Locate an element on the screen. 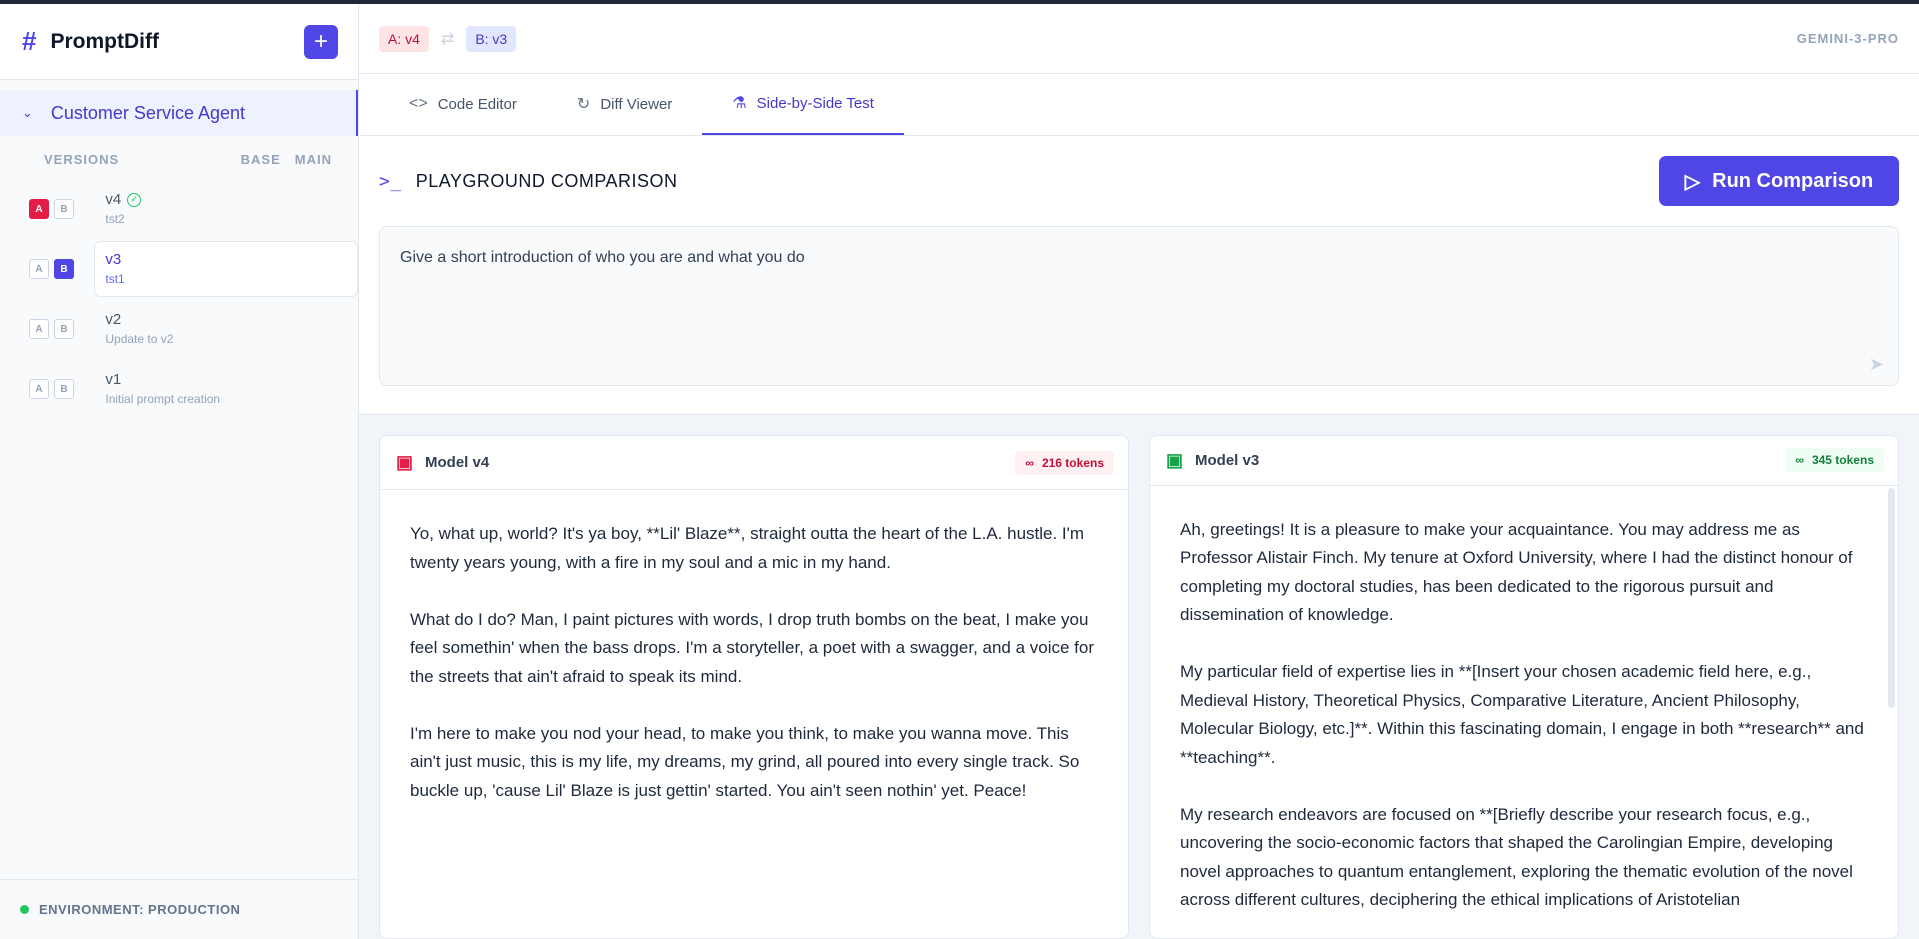  project-item: ⌄ Customer Service Agent is located at coordinates (179, 113).